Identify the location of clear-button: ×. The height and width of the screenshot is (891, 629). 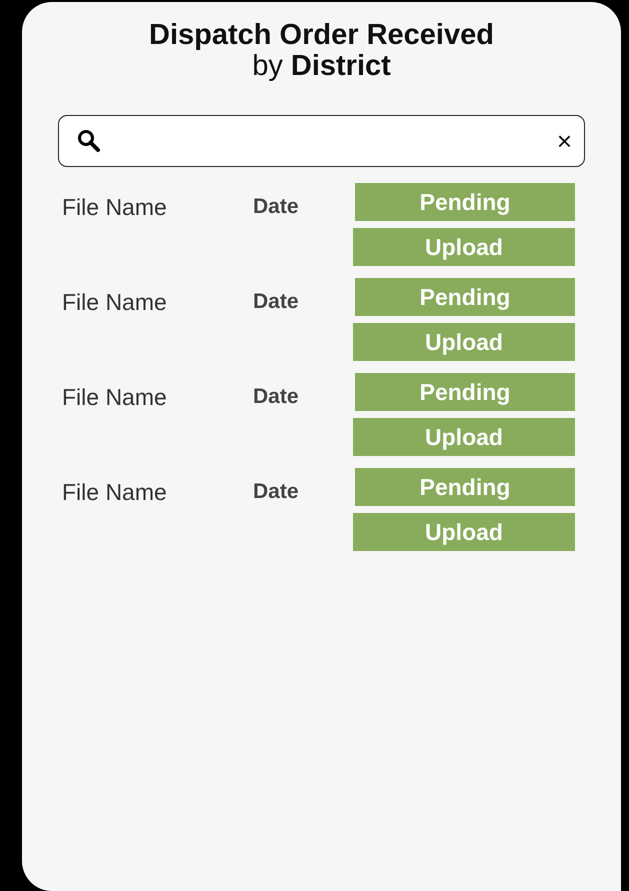
(564, 141).